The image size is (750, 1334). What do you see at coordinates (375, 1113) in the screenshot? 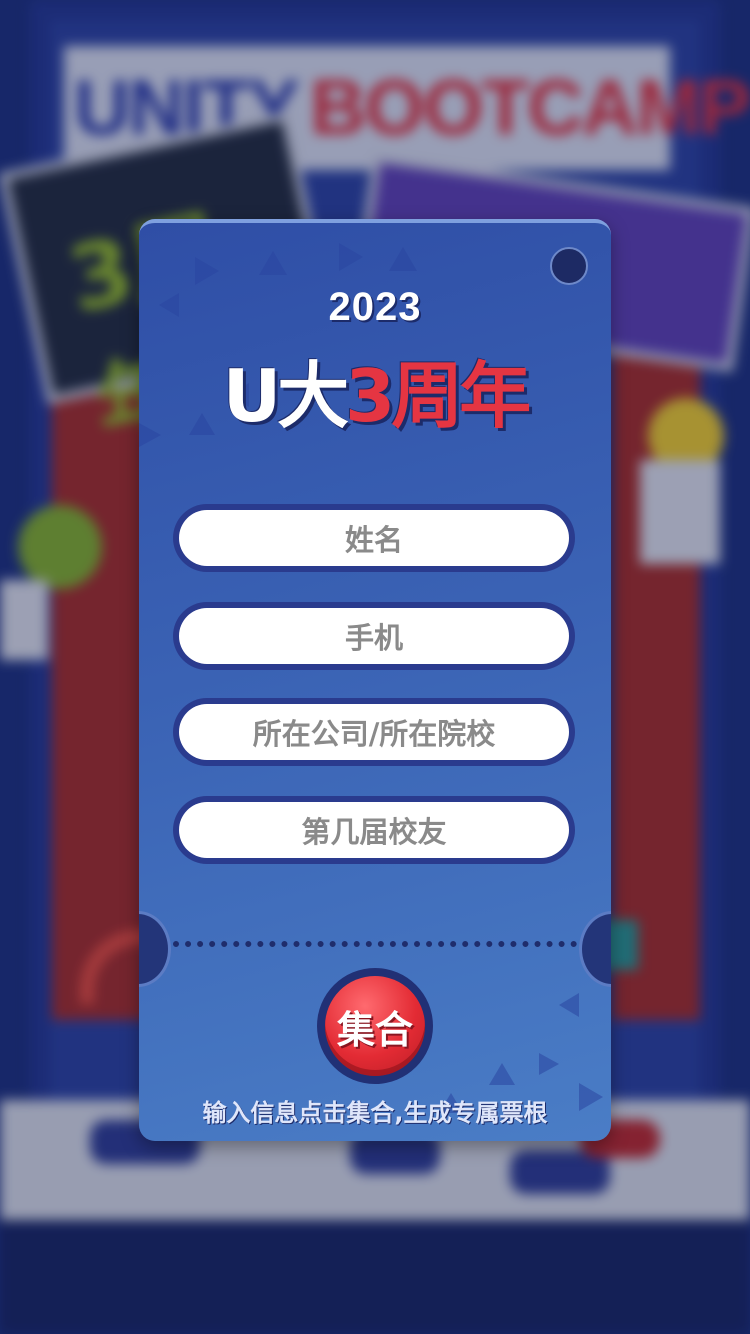
I see `hint-text: 输入信息点击集合,生成专属票根` at bounding box center [375, 1113].